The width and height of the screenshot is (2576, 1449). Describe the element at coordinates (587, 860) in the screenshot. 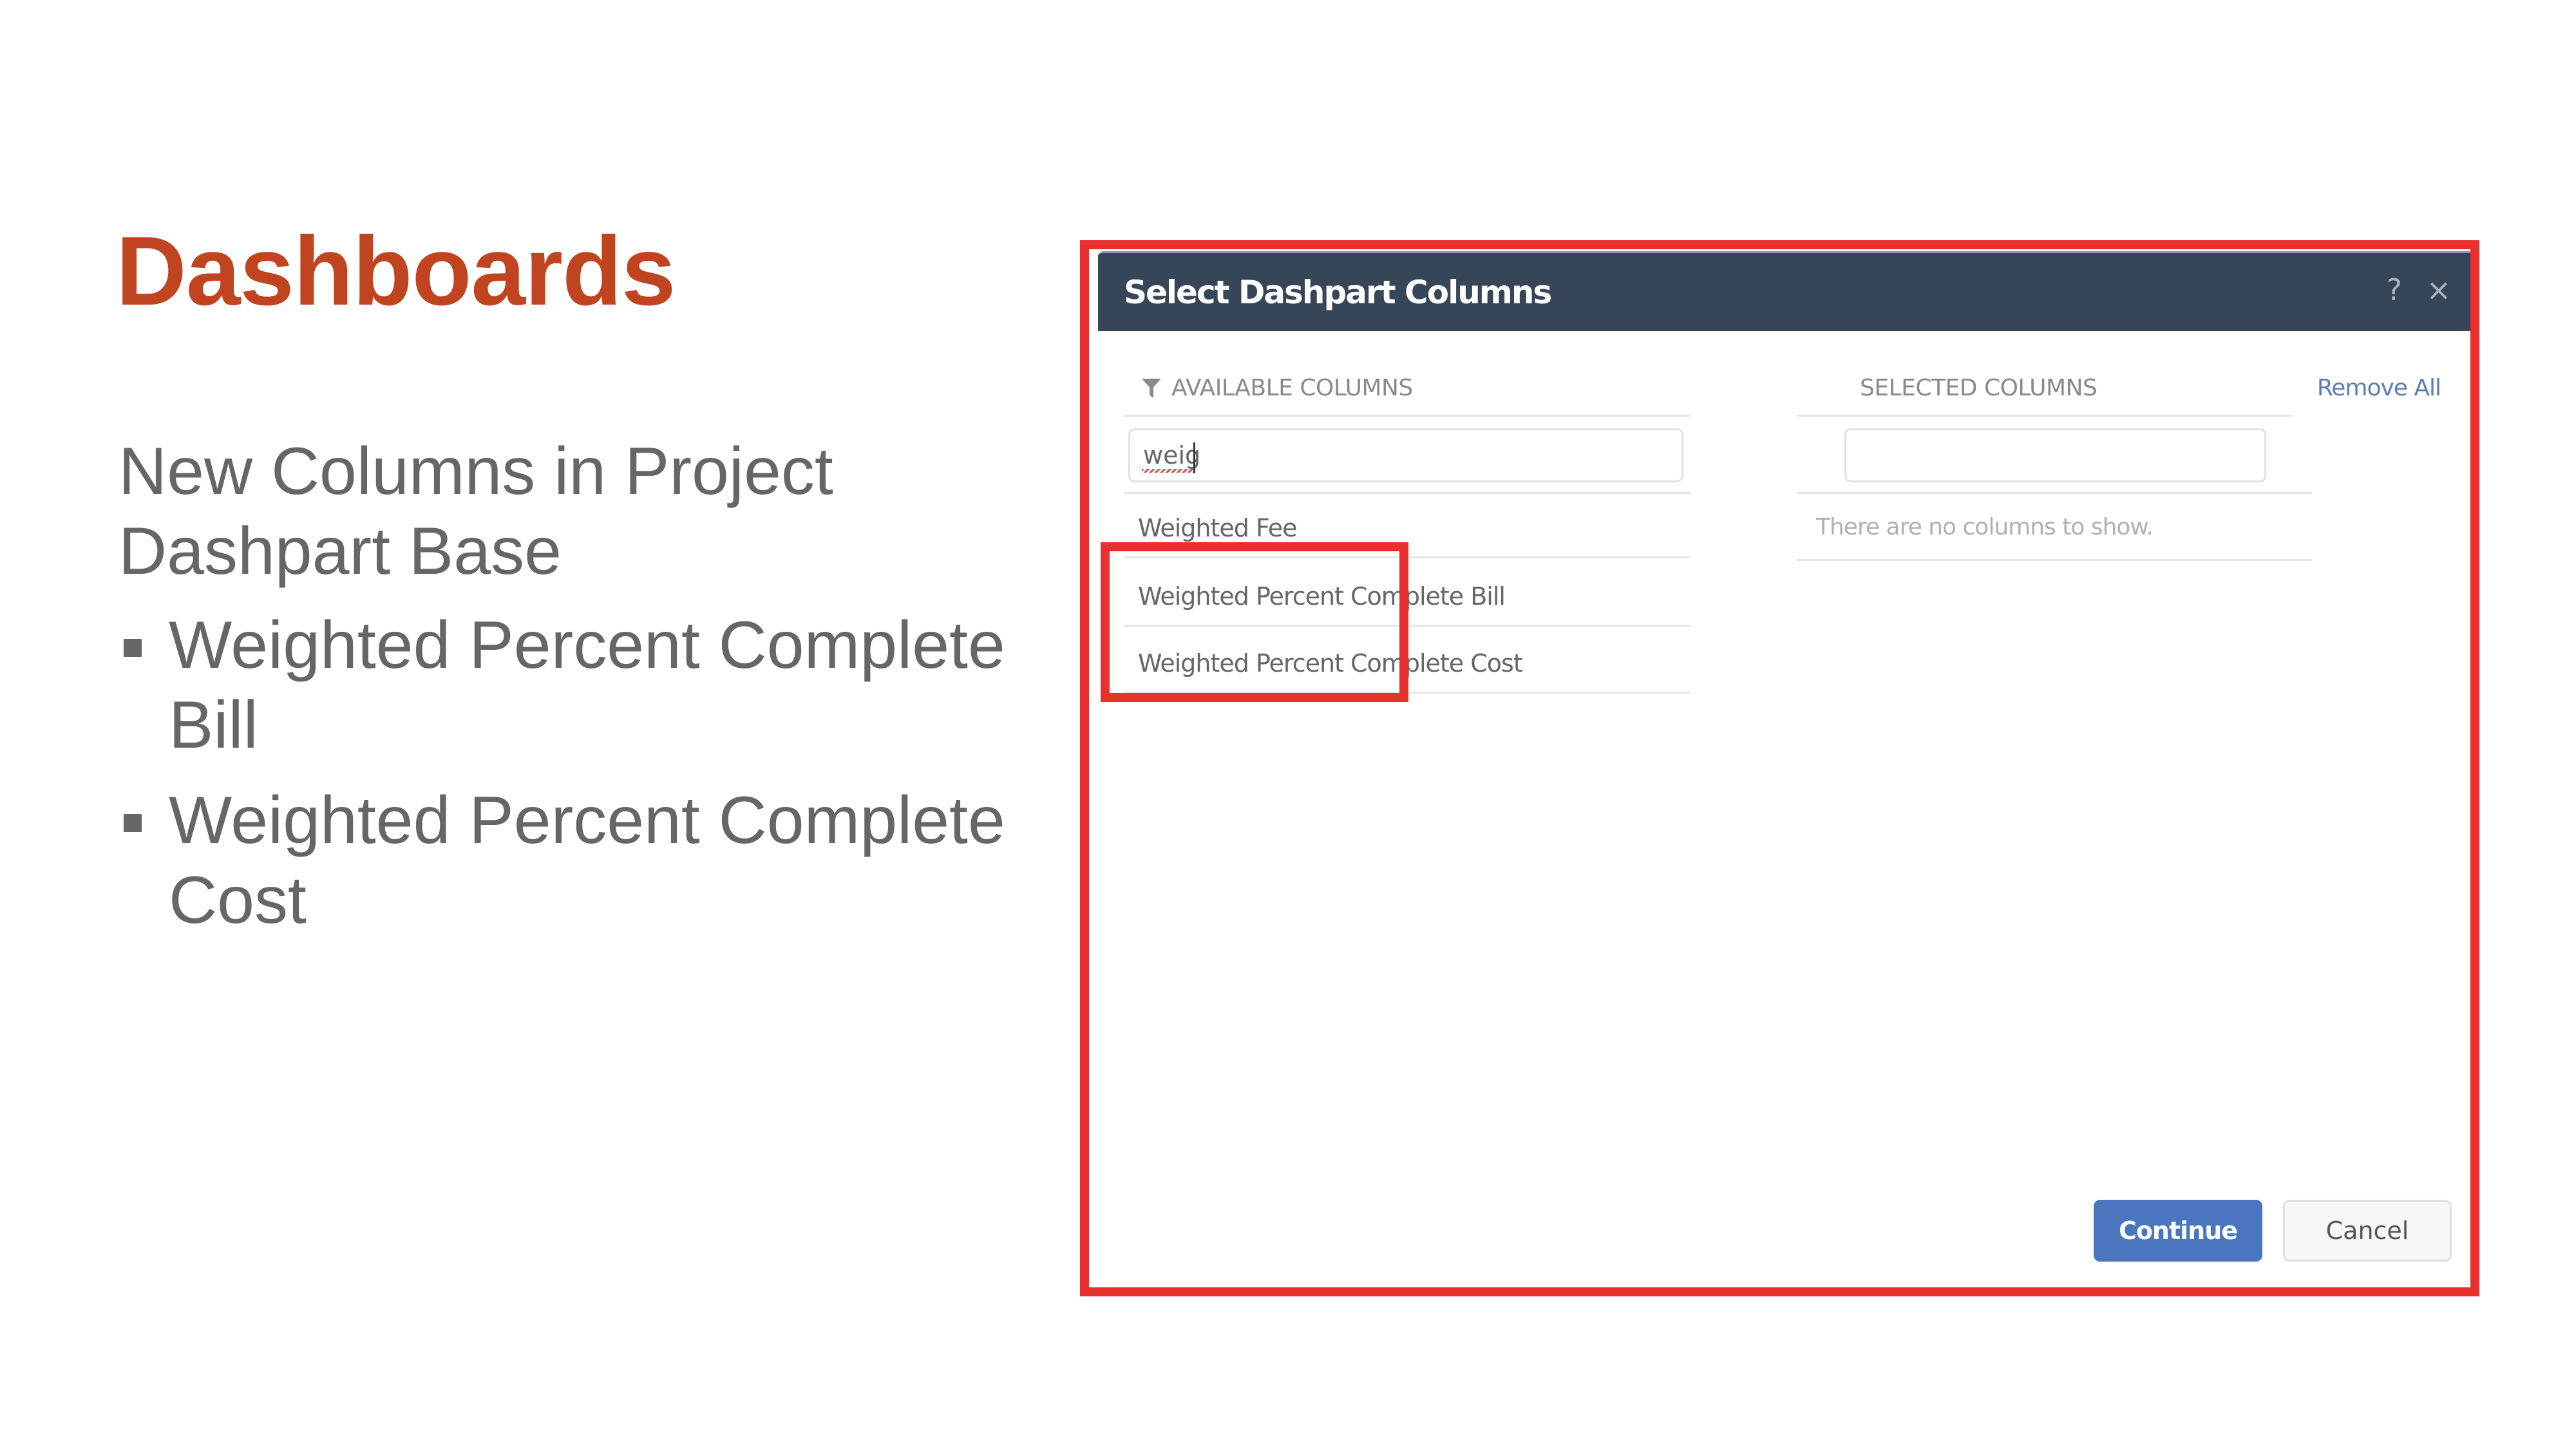

I see `bullet-text: Weighted Percent Complete Cost` at that location.